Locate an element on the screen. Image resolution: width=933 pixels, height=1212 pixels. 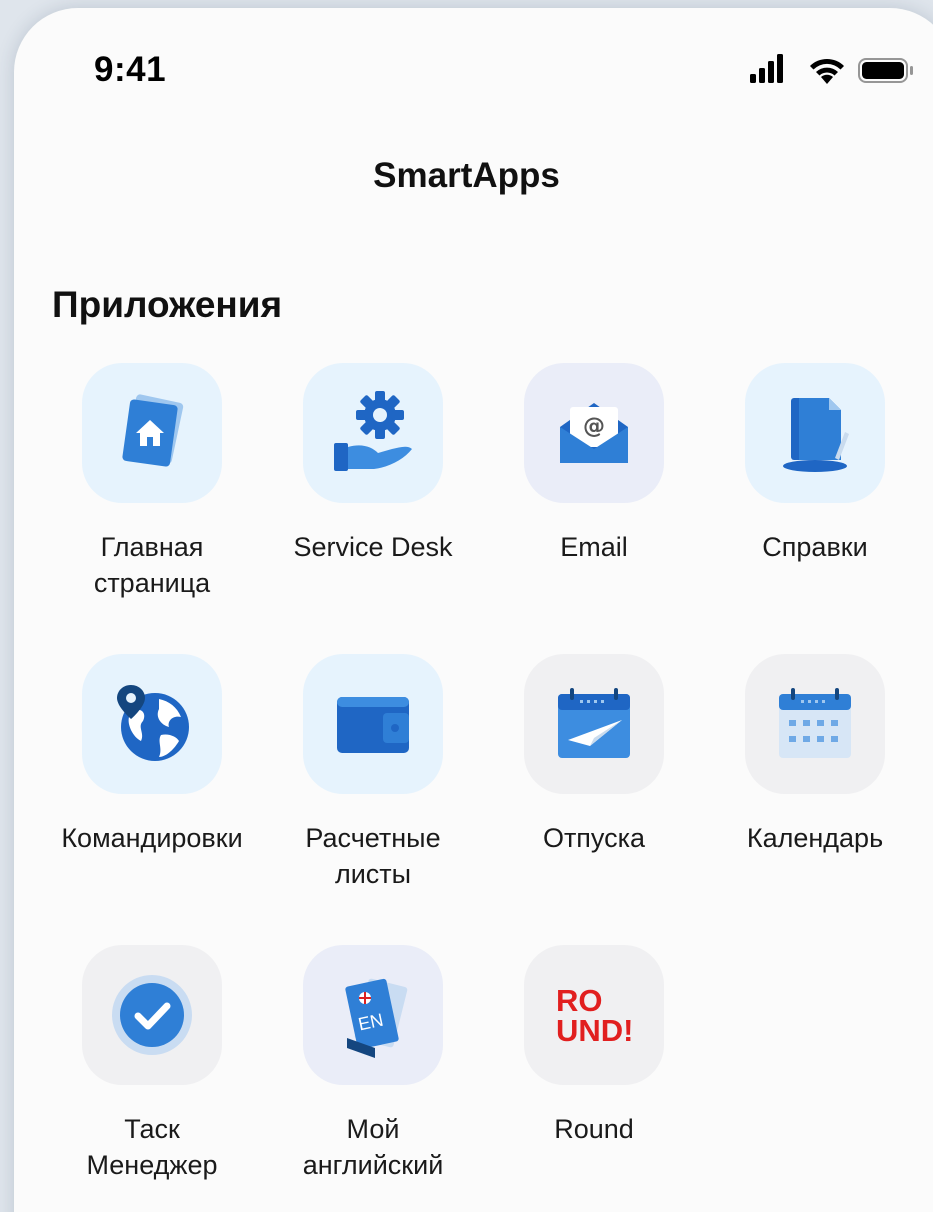
app-certificates: Справки is located at coordinates (815, 464).